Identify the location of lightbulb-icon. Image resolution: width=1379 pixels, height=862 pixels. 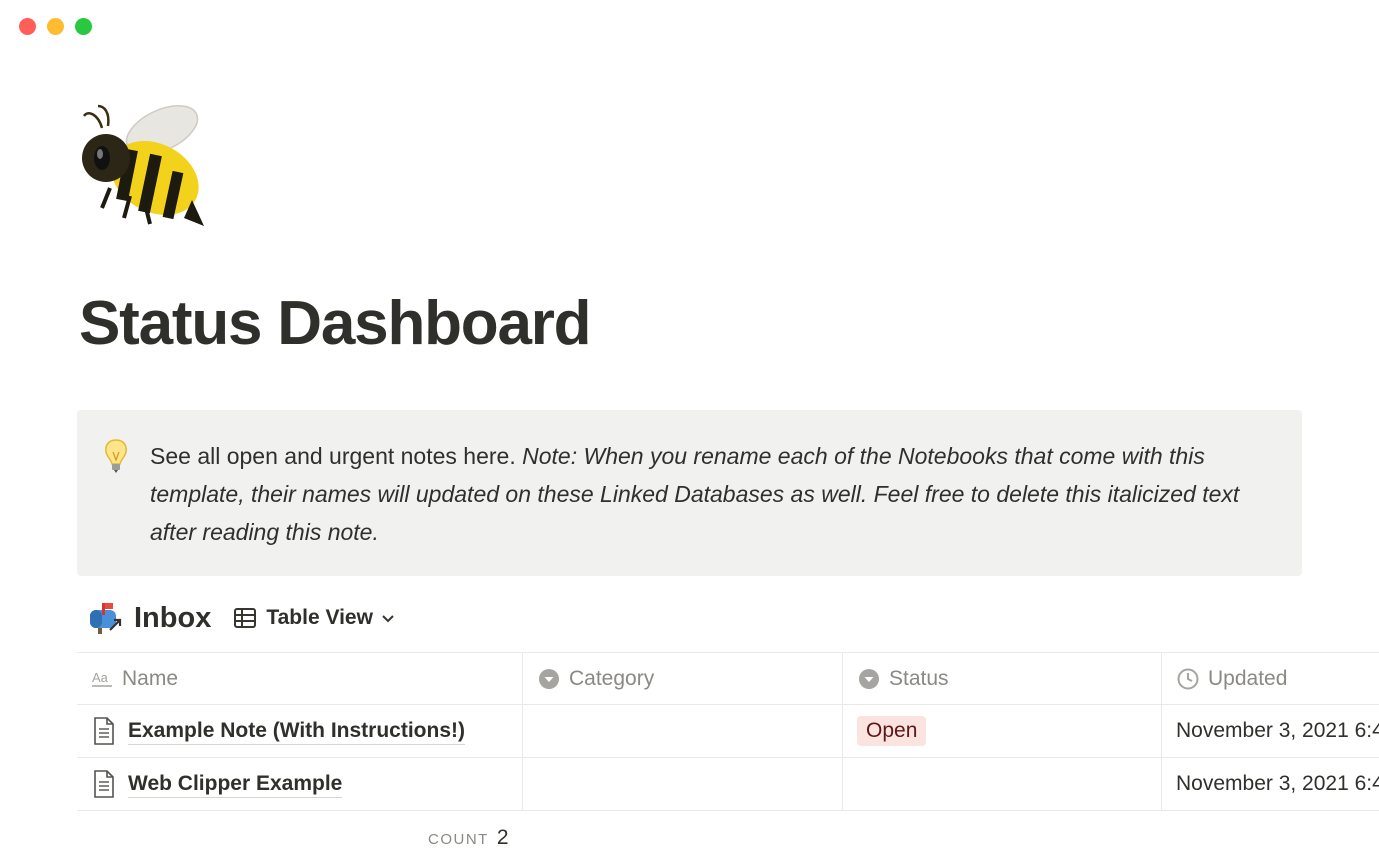
(116, 456).